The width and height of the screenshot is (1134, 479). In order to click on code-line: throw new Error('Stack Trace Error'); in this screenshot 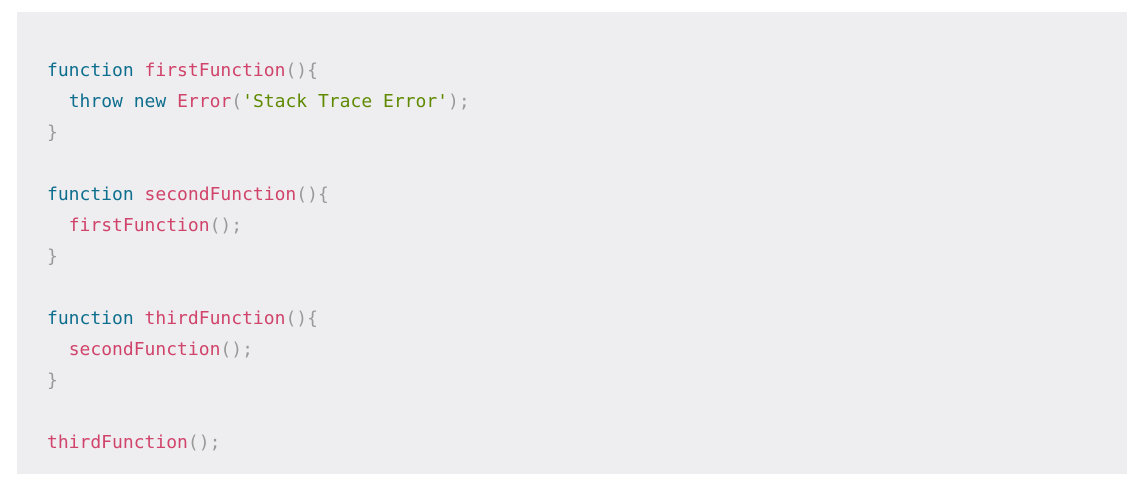, I will do `click(587, 101)`.